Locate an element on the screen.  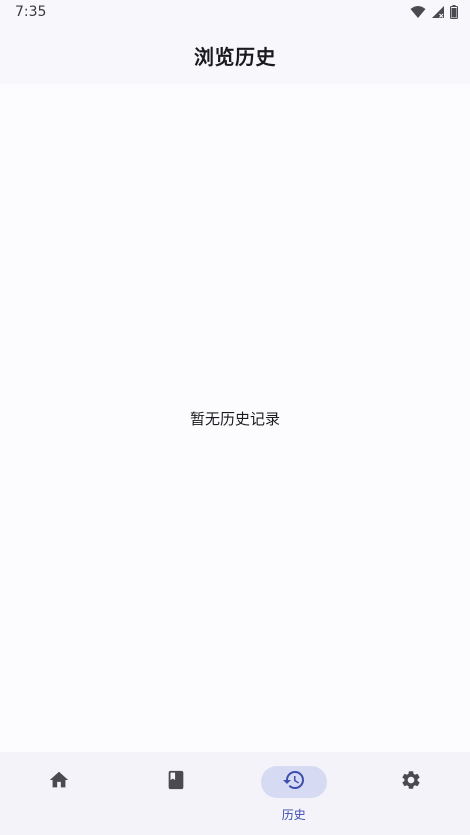
bottom-navigation: 历史 is located at coordinates (235, 793).